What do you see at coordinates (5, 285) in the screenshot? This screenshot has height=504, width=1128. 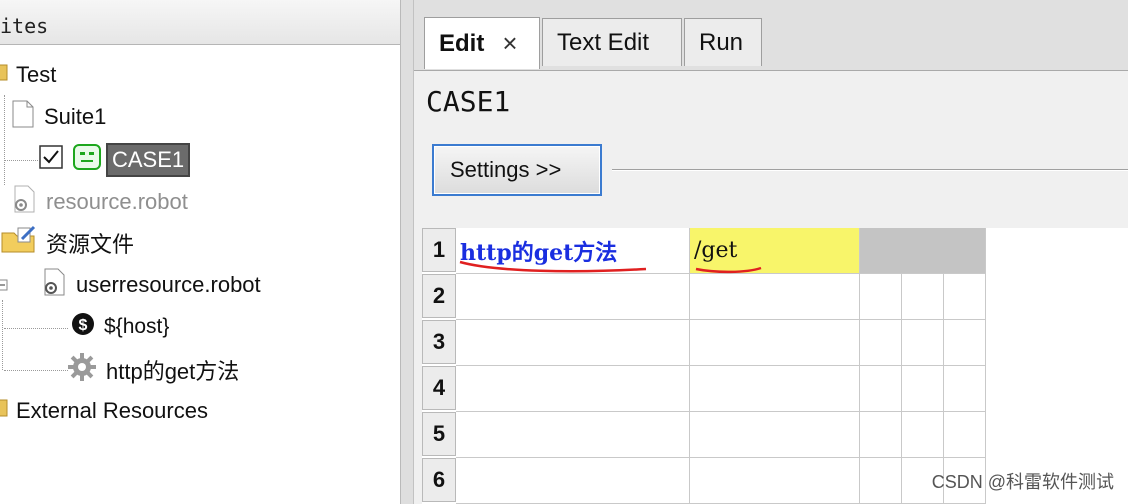 I see `collapse-icon` at bounding box center [5, 285].